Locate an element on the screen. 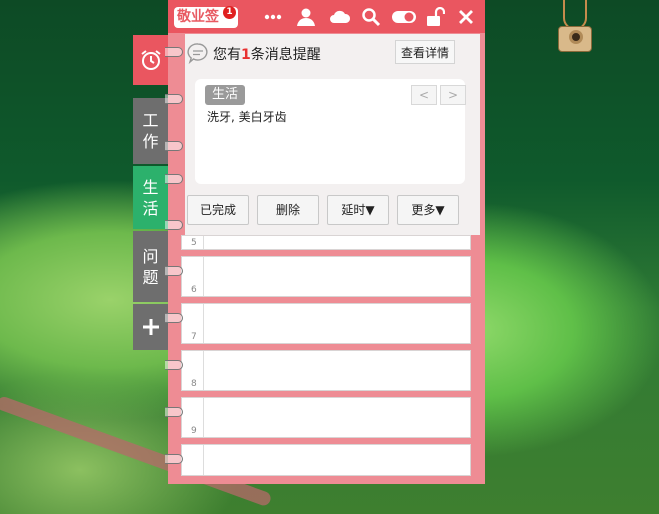 The height and width of the screenshot is (514, 659). side-tab-problems-label: 问题 is located at coordinates (150, 266).